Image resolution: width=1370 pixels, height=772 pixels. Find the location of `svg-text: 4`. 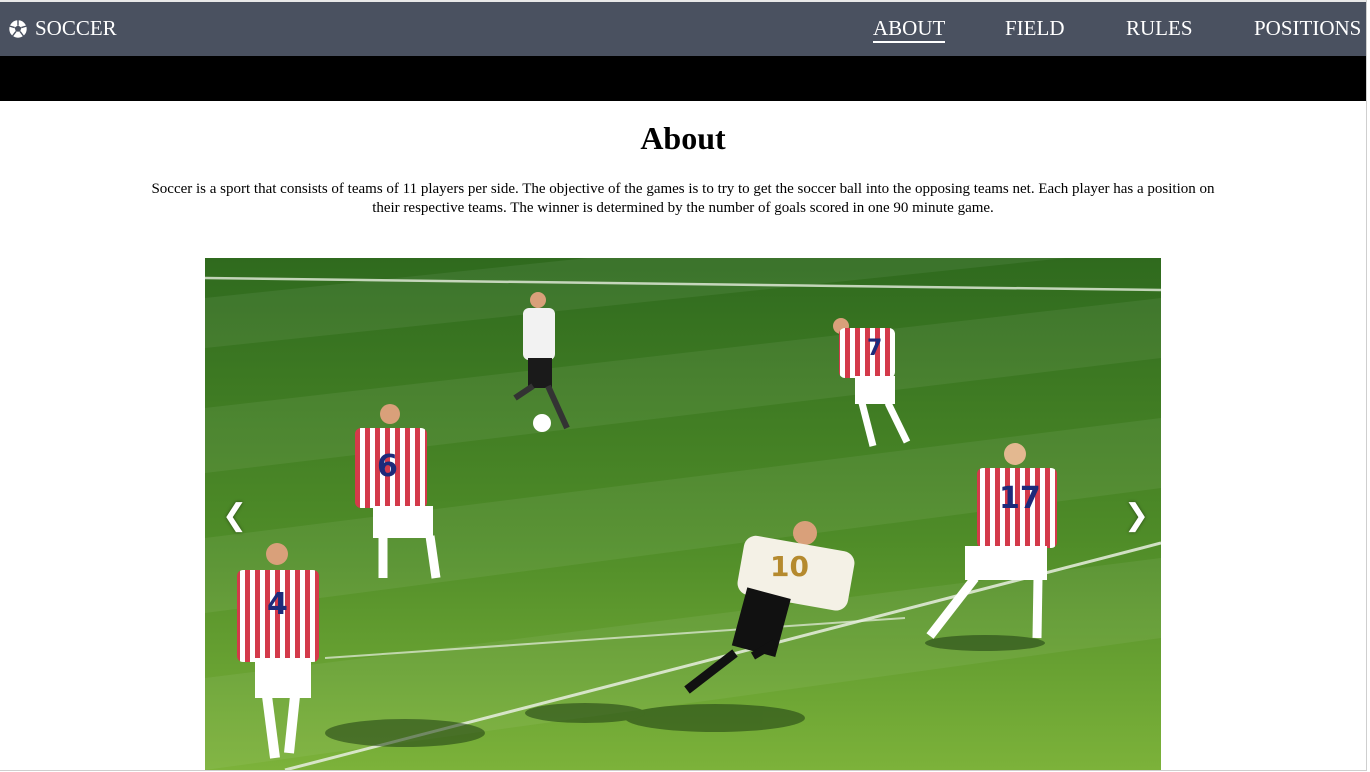

svg-text: 4 is located at coordinates (277, 604).